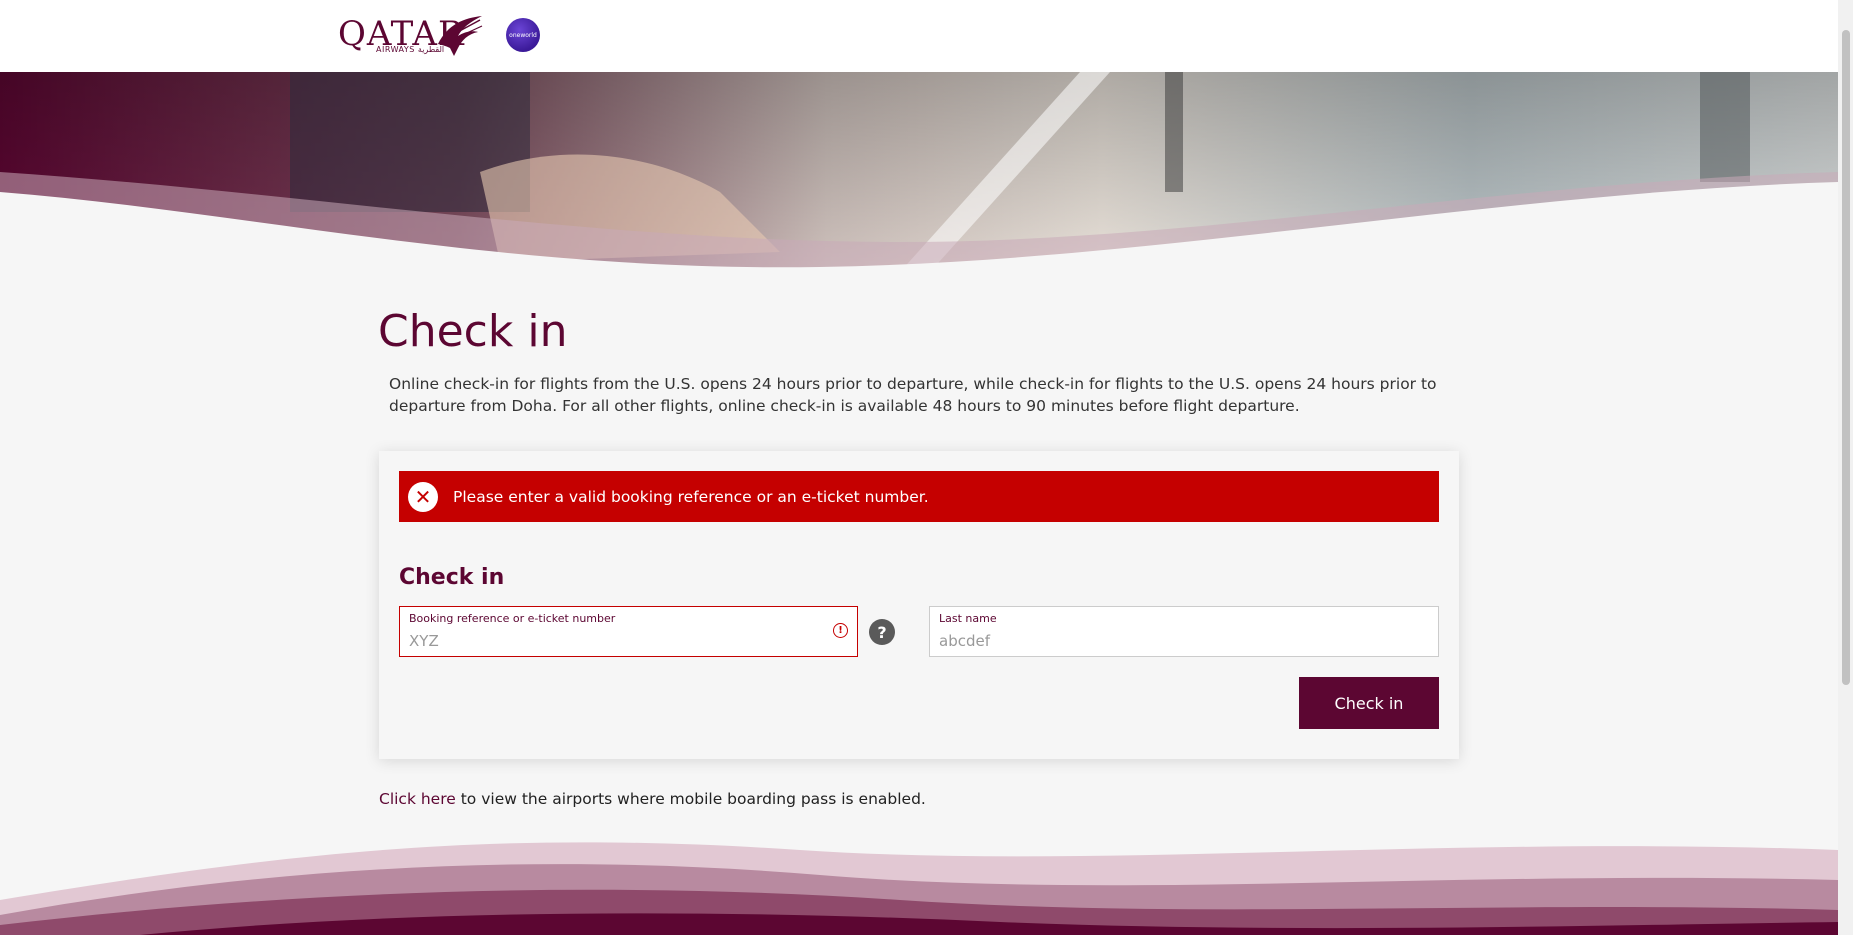 Image resolution: width=1853 pixels, height=935 pixels. What do you see at coordinates (968, 618) in the screenshot?
I see `last-name-label: Last name` at bounding box center [968, 618].